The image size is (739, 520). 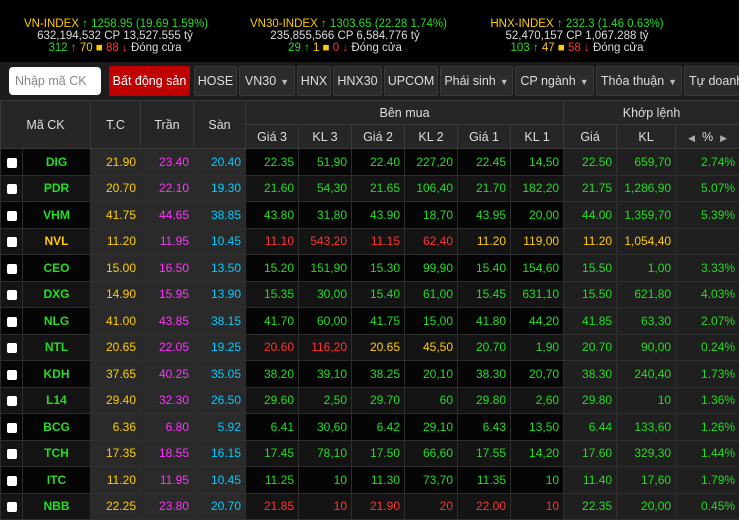 What do you see at coordinates (57, 268) in the screenshot?
I see `symbol-cell: CEO` at bounding box center [57, 268].